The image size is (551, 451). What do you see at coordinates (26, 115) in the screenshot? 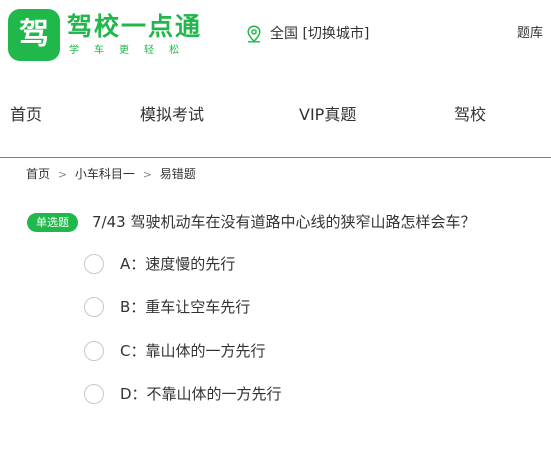
I see `nav-item-home: 首页` at bounding box center [26, 115].